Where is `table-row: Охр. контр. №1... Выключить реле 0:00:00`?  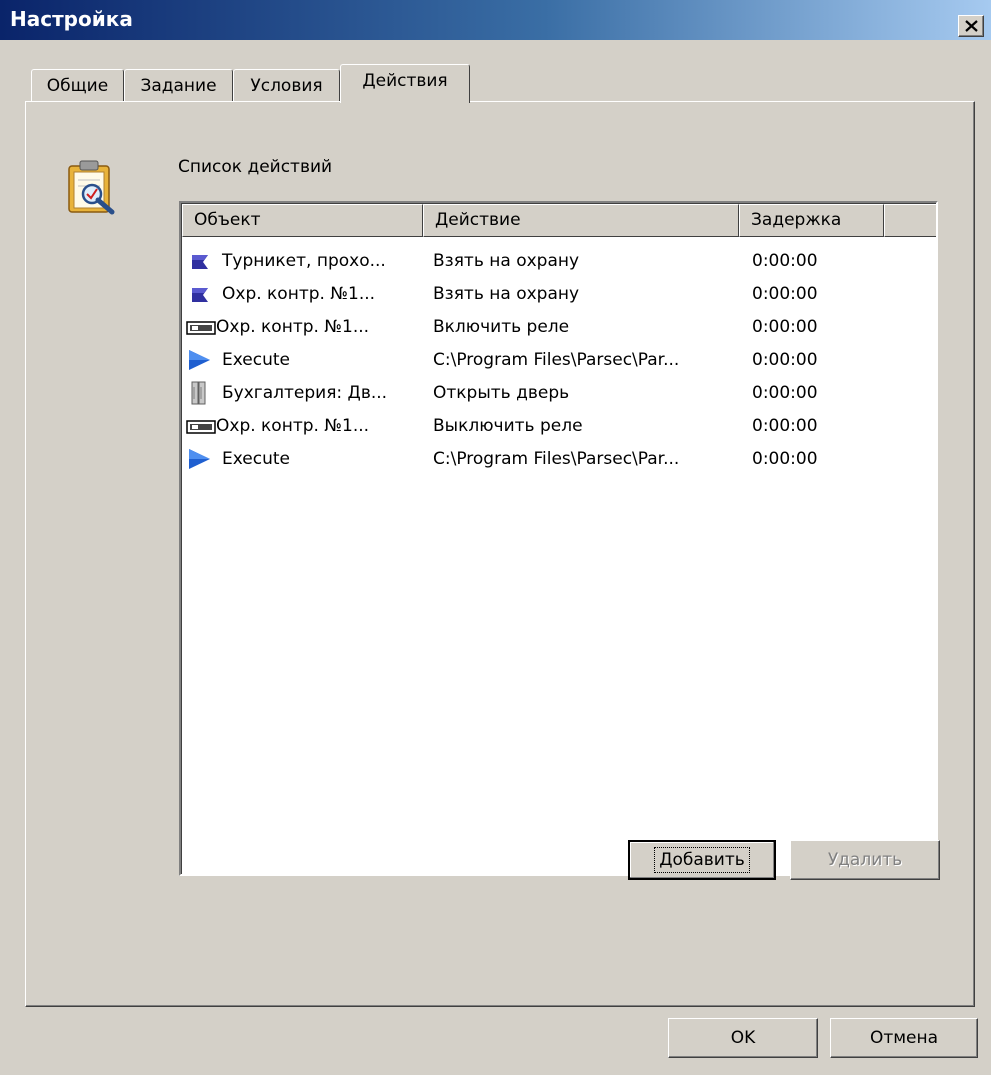 table-row: Охр. контр. №1... Выключить реле 0:00:00 is located at coordinates (559, 426).